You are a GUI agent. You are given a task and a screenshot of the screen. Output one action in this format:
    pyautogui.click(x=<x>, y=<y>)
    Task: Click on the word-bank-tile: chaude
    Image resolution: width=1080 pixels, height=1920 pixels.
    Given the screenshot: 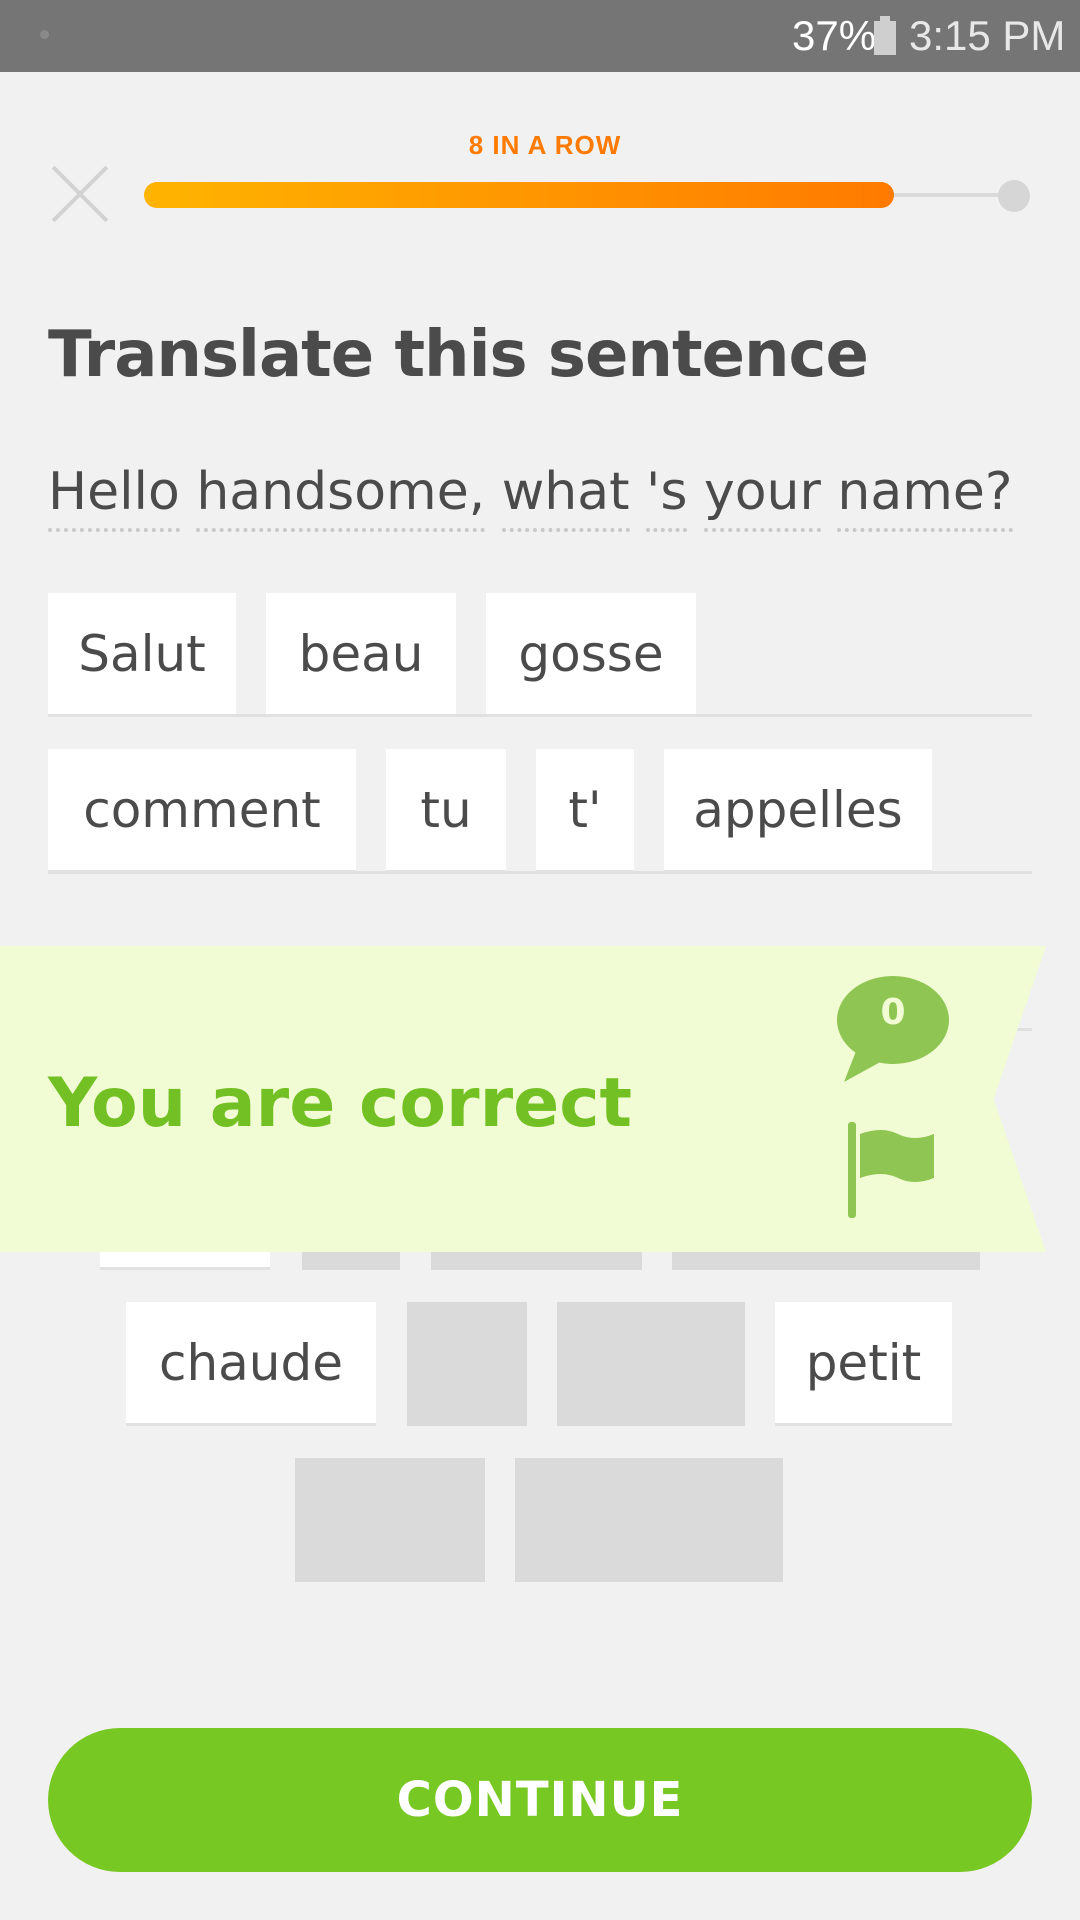 What is the action you would take?
    pyautogui.click(x=251, y=1364)
    